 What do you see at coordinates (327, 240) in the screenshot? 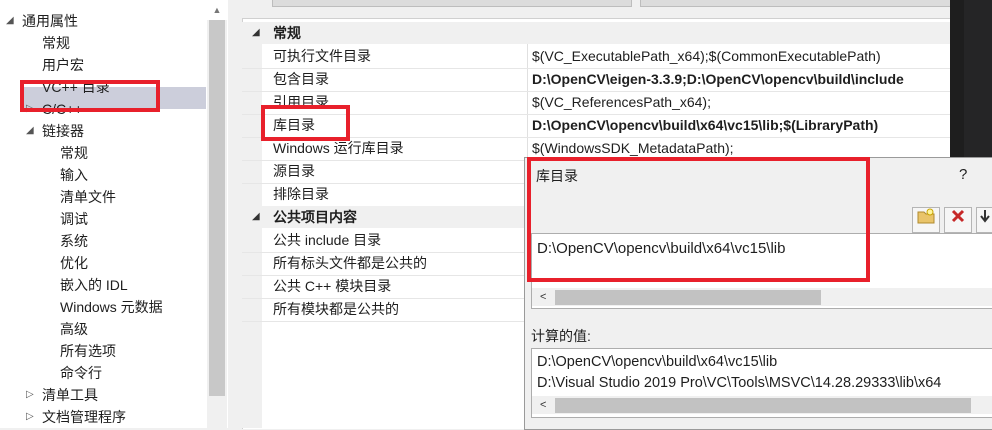
I see `property-name: 公共 include 目录` at bounding box center [327, 240].